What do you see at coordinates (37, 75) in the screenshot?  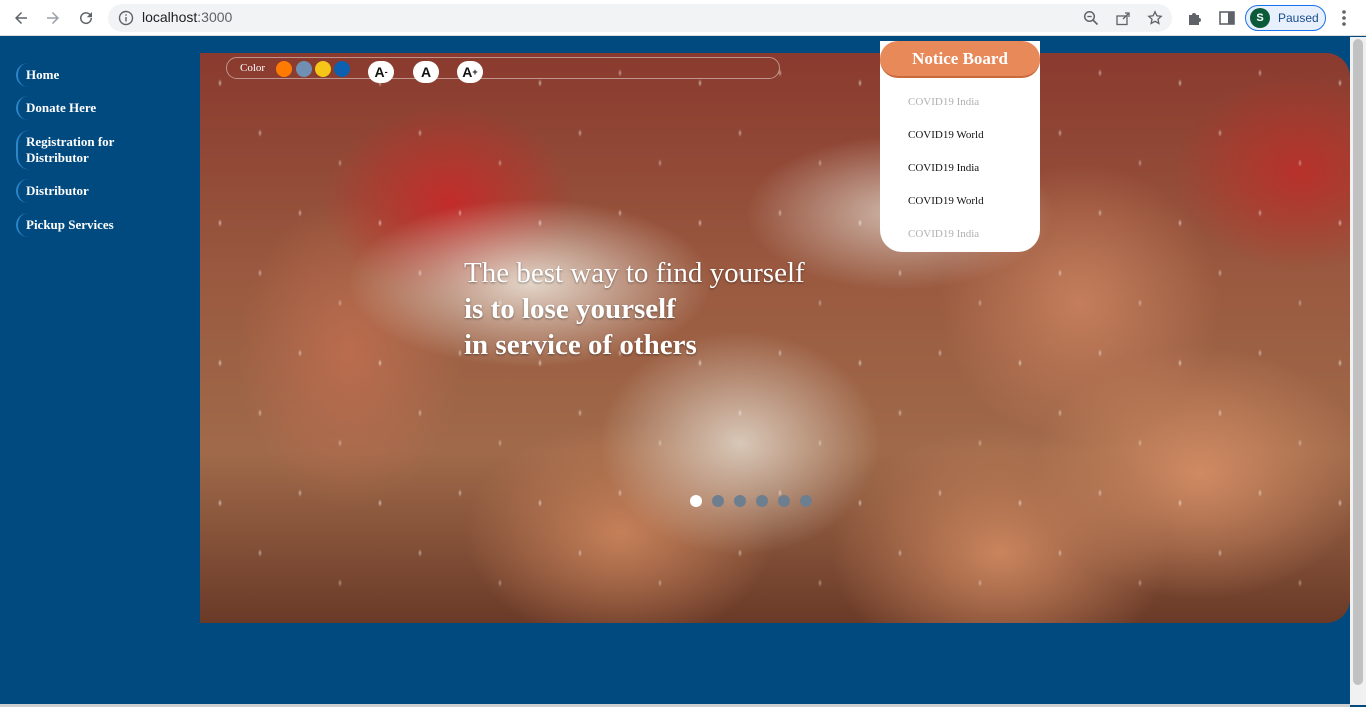 I see `sidebar-item-home: Home` at bounding box center [37, 75].